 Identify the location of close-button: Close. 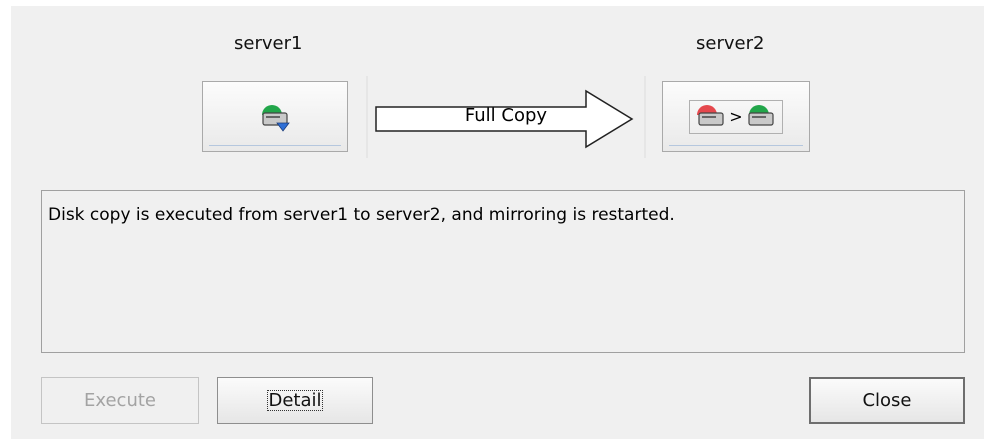
(887, 400).